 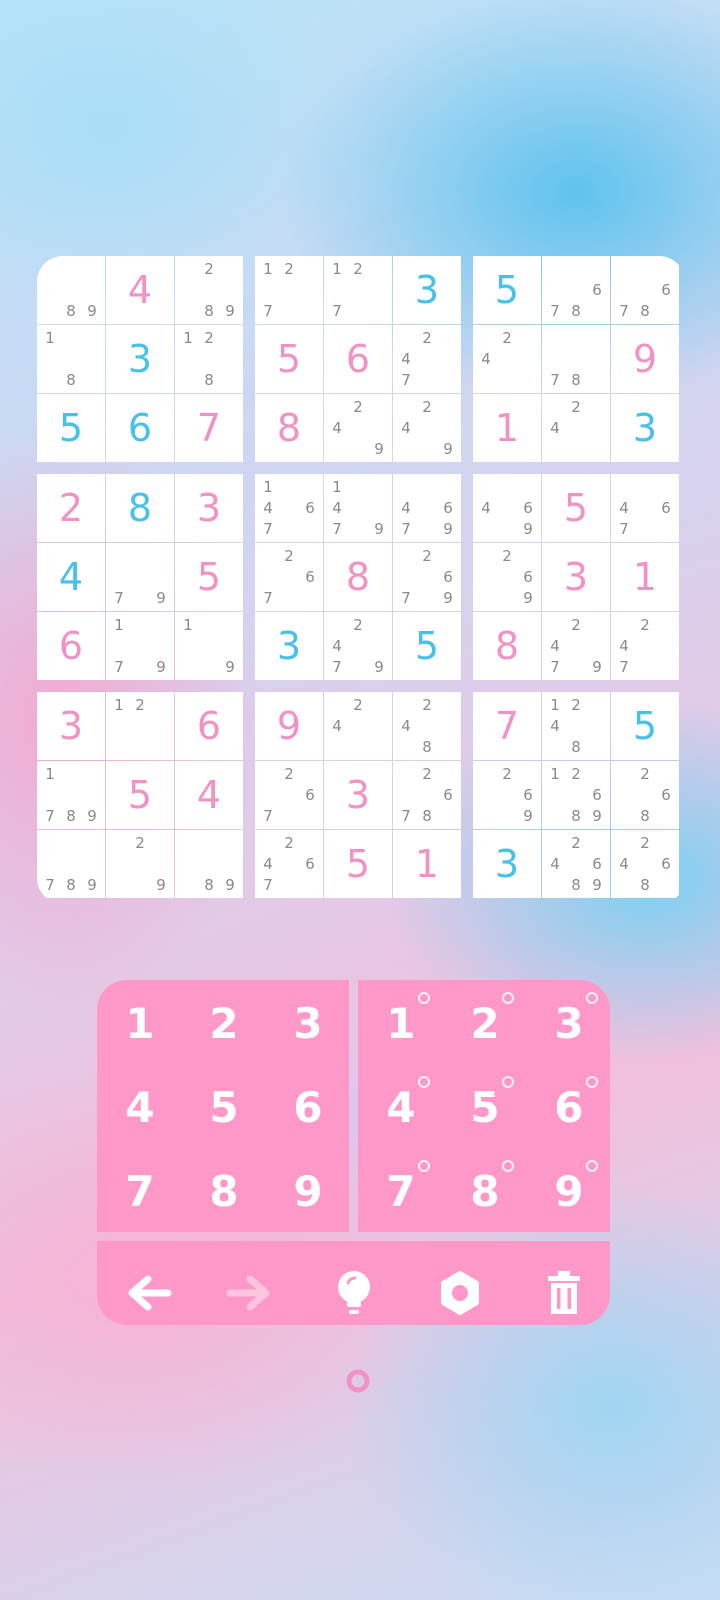 I want to click on cell-r4c3: 3, so click(x=209, y=508).